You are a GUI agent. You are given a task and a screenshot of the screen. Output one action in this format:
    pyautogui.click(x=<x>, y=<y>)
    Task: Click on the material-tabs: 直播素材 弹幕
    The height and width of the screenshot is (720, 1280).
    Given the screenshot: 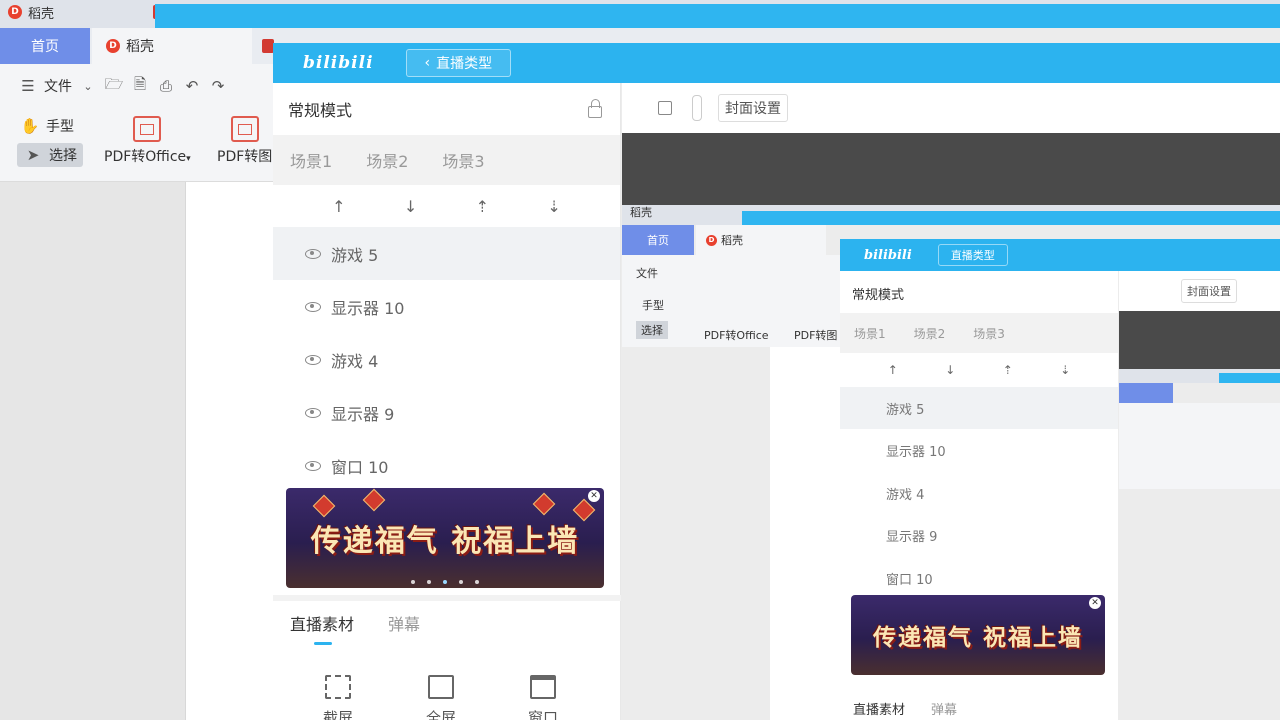 What is the action you would take?
    pyautogui.click(x=346, y=628)
    